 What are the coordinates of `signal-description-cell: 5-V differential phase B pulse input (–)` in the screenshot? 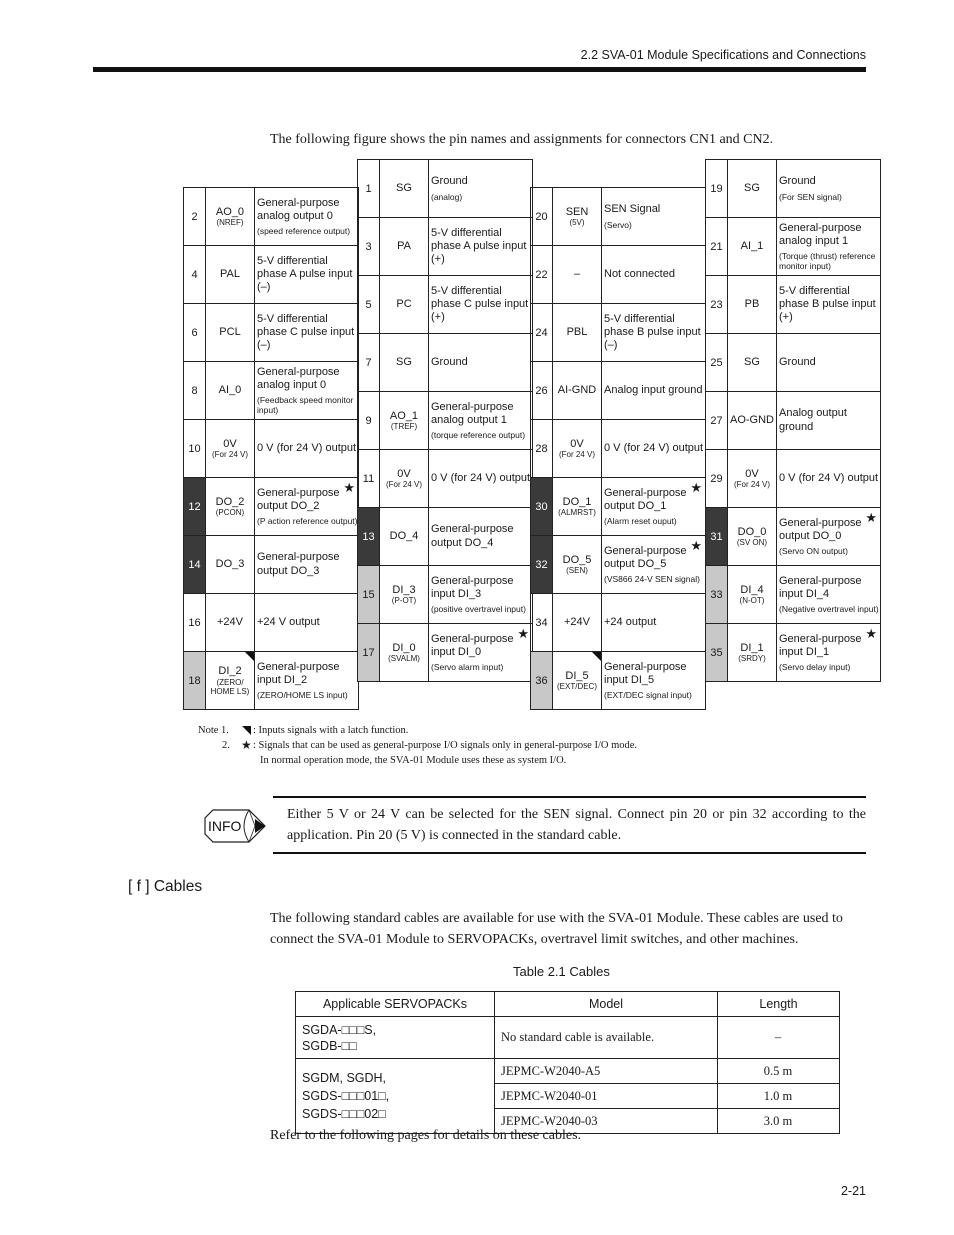 It's located at (653, 332).